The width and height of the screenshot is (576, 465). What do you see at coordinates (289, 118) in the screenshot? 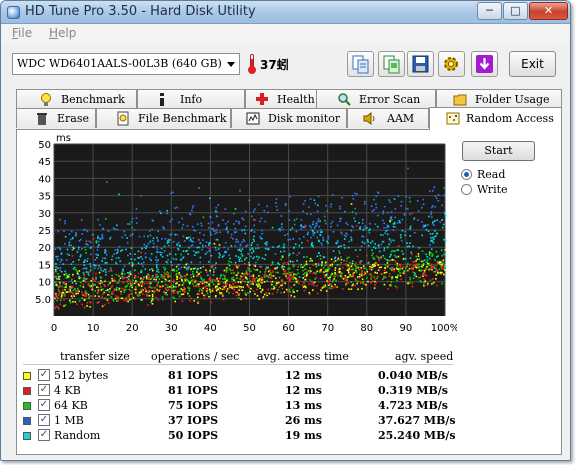
I see `tab-disk-monitor: Disk monitor` at bounding box center [289, 118].